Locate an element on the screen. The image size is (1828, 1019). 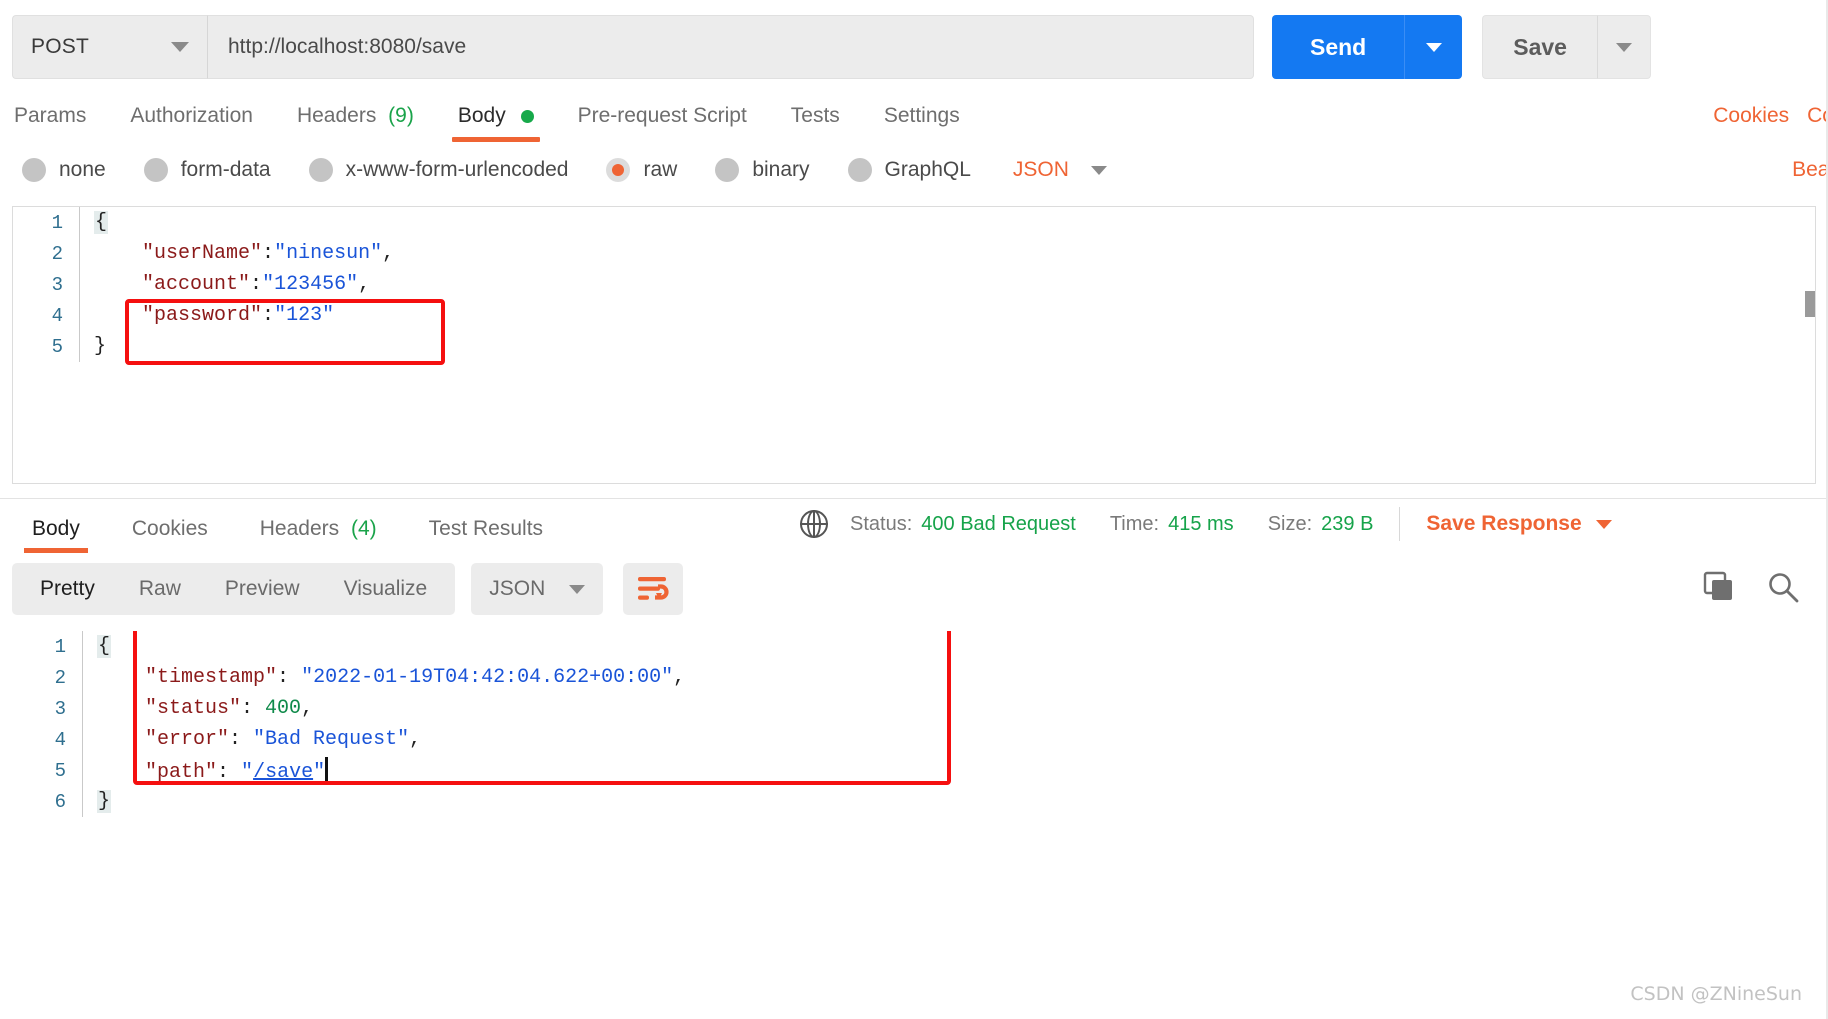
tab-label: Test Results is located at coordinates (486, 528).